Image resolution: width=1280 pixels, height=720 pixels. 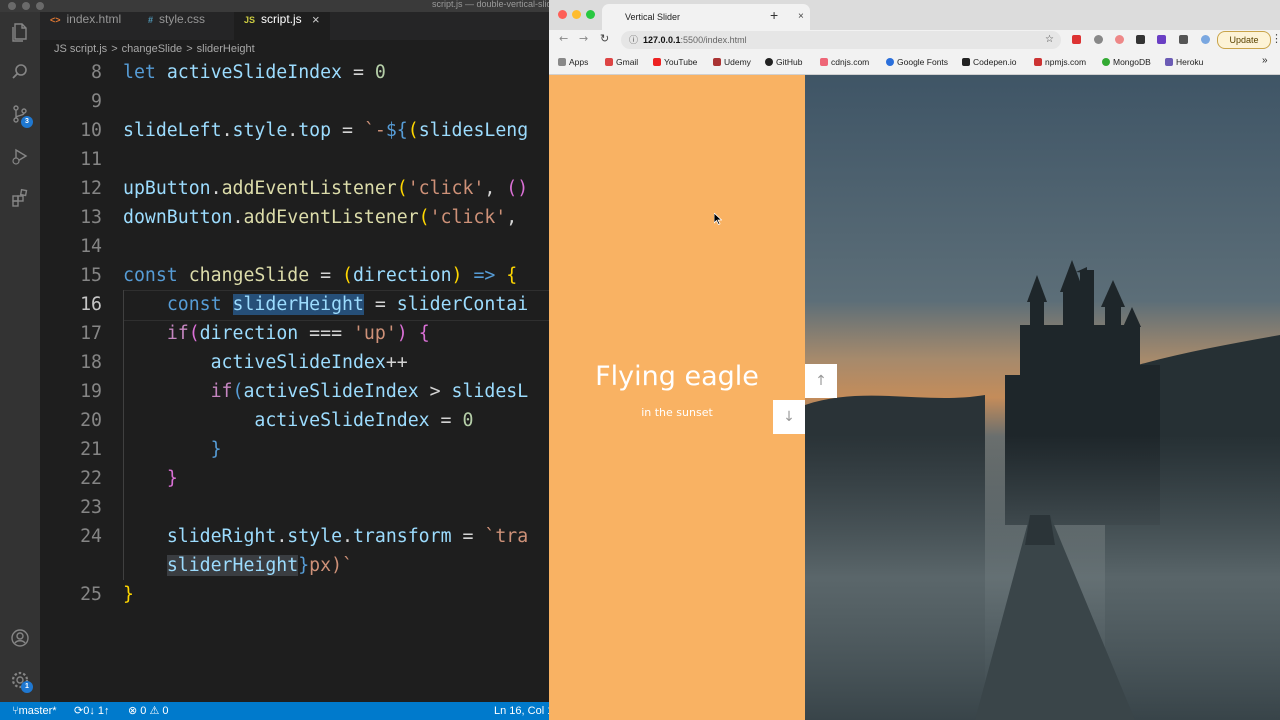 What do you see at coordinates (91, 159) in the screenshot?
I see `line-number: 11` at bounding box center [91, 159].